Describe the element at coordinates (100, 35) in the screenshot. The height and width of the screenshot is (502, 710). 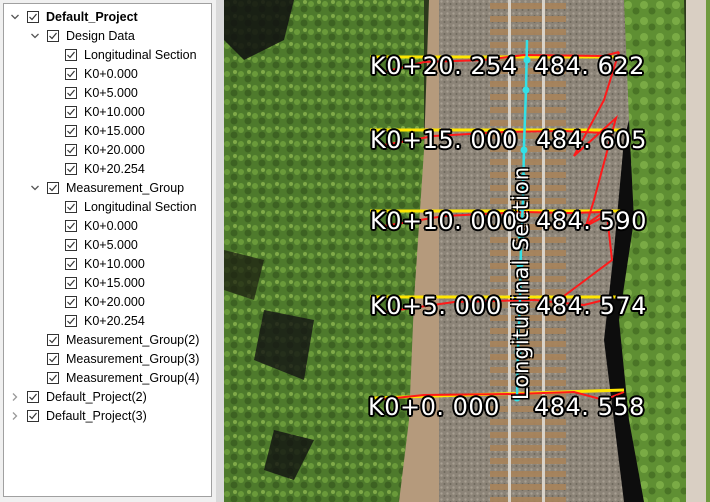
I see `tree-item-label: Design Data` at that location.